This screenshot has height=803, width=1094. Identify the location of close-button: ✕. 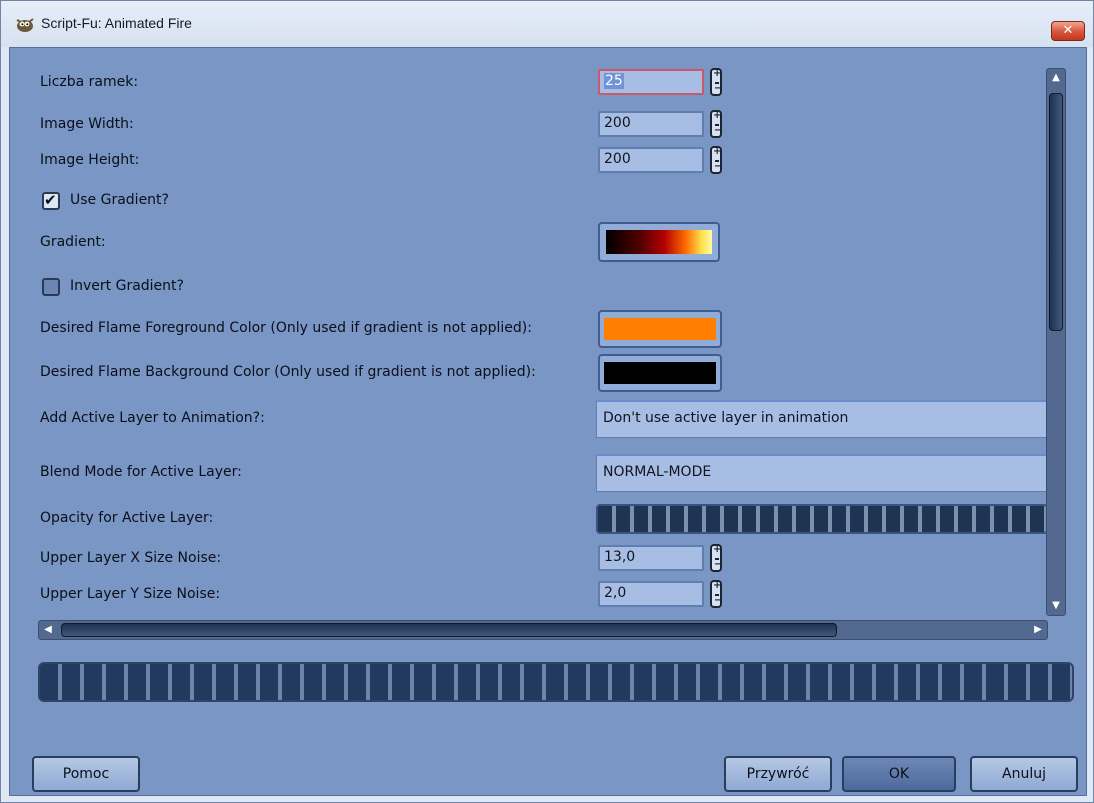
(1068, 31).